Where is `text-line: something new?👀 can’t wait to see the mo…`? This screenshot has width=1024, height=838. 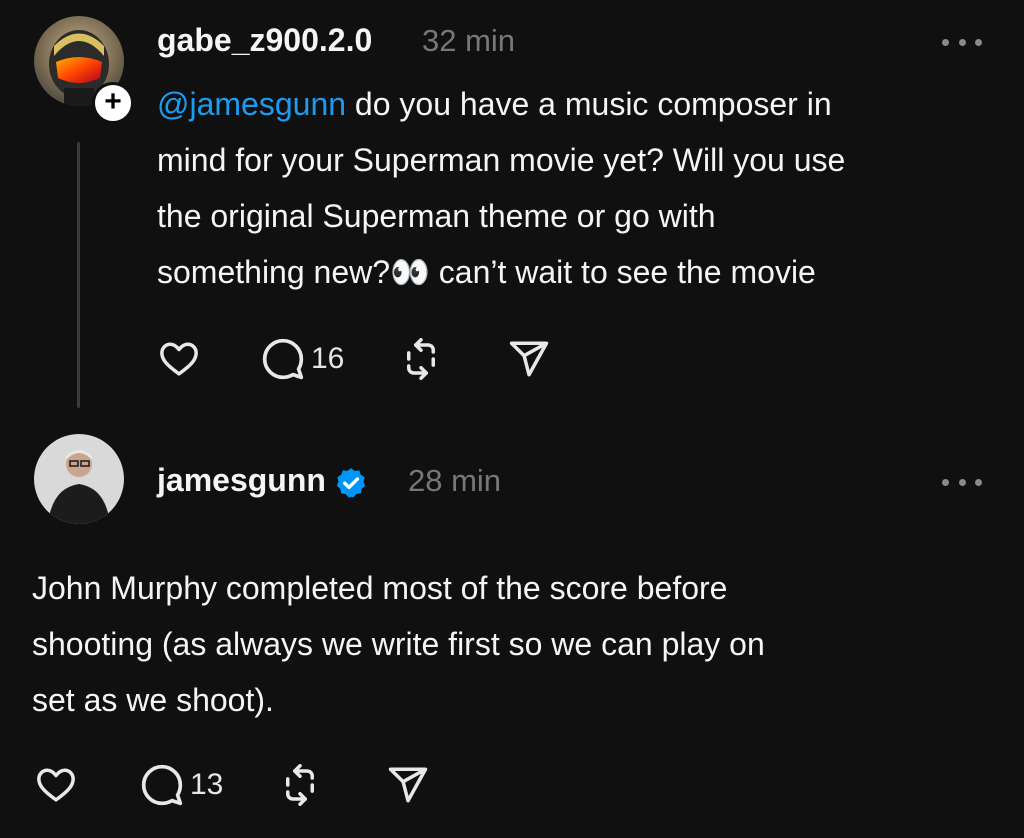
text-line: something new?👀 can’t wait to see the mo… is located at coordinates (486, 272).